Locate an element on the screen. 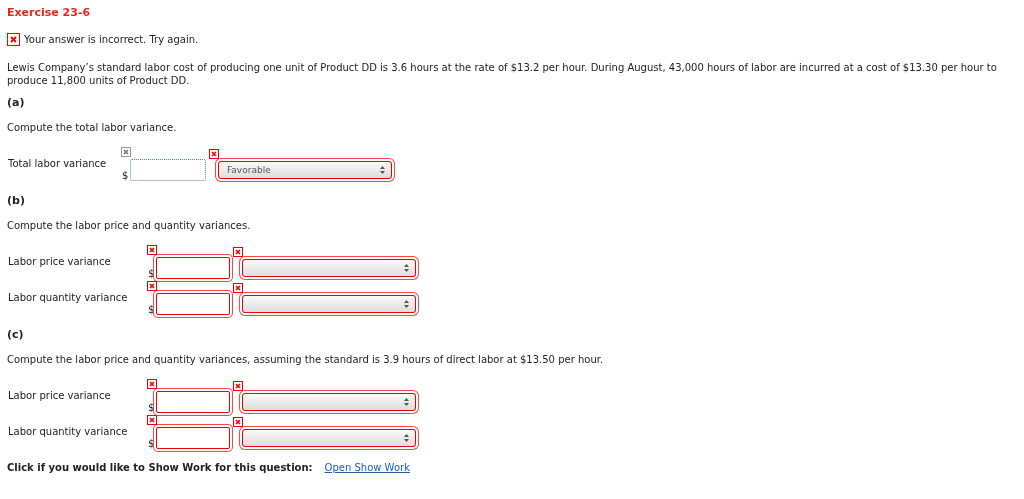  problem-text: Lewis Company’s standard labor cost of producing one unit of Product DD is 3.6 hours at the rate of $13.2 per hour. During August, 43,000 hours of labor are incurred at a cost of $13.30 per hour to produce 11,800 units of Product DD. is located at coordinates (502, 74).